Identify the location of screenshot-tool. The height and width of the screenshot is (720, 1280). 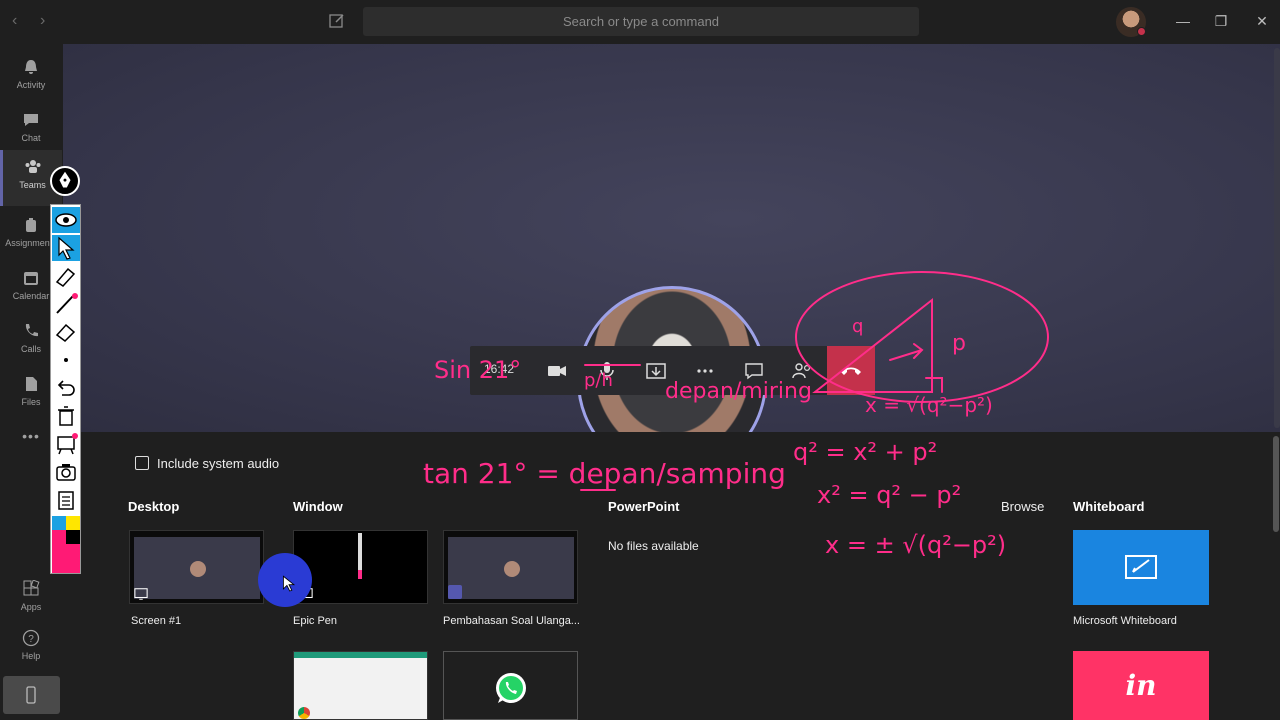
(66, 472).